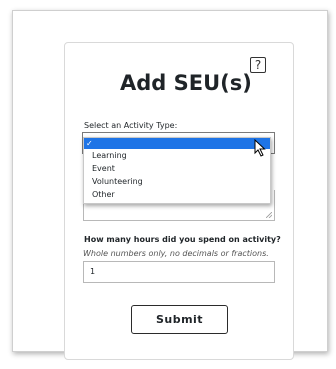 This screenshot has width=336, height=369. I want to click on activity-type-dropdown: ✓ Learning Event Volunteering Other, so click(177, 170).